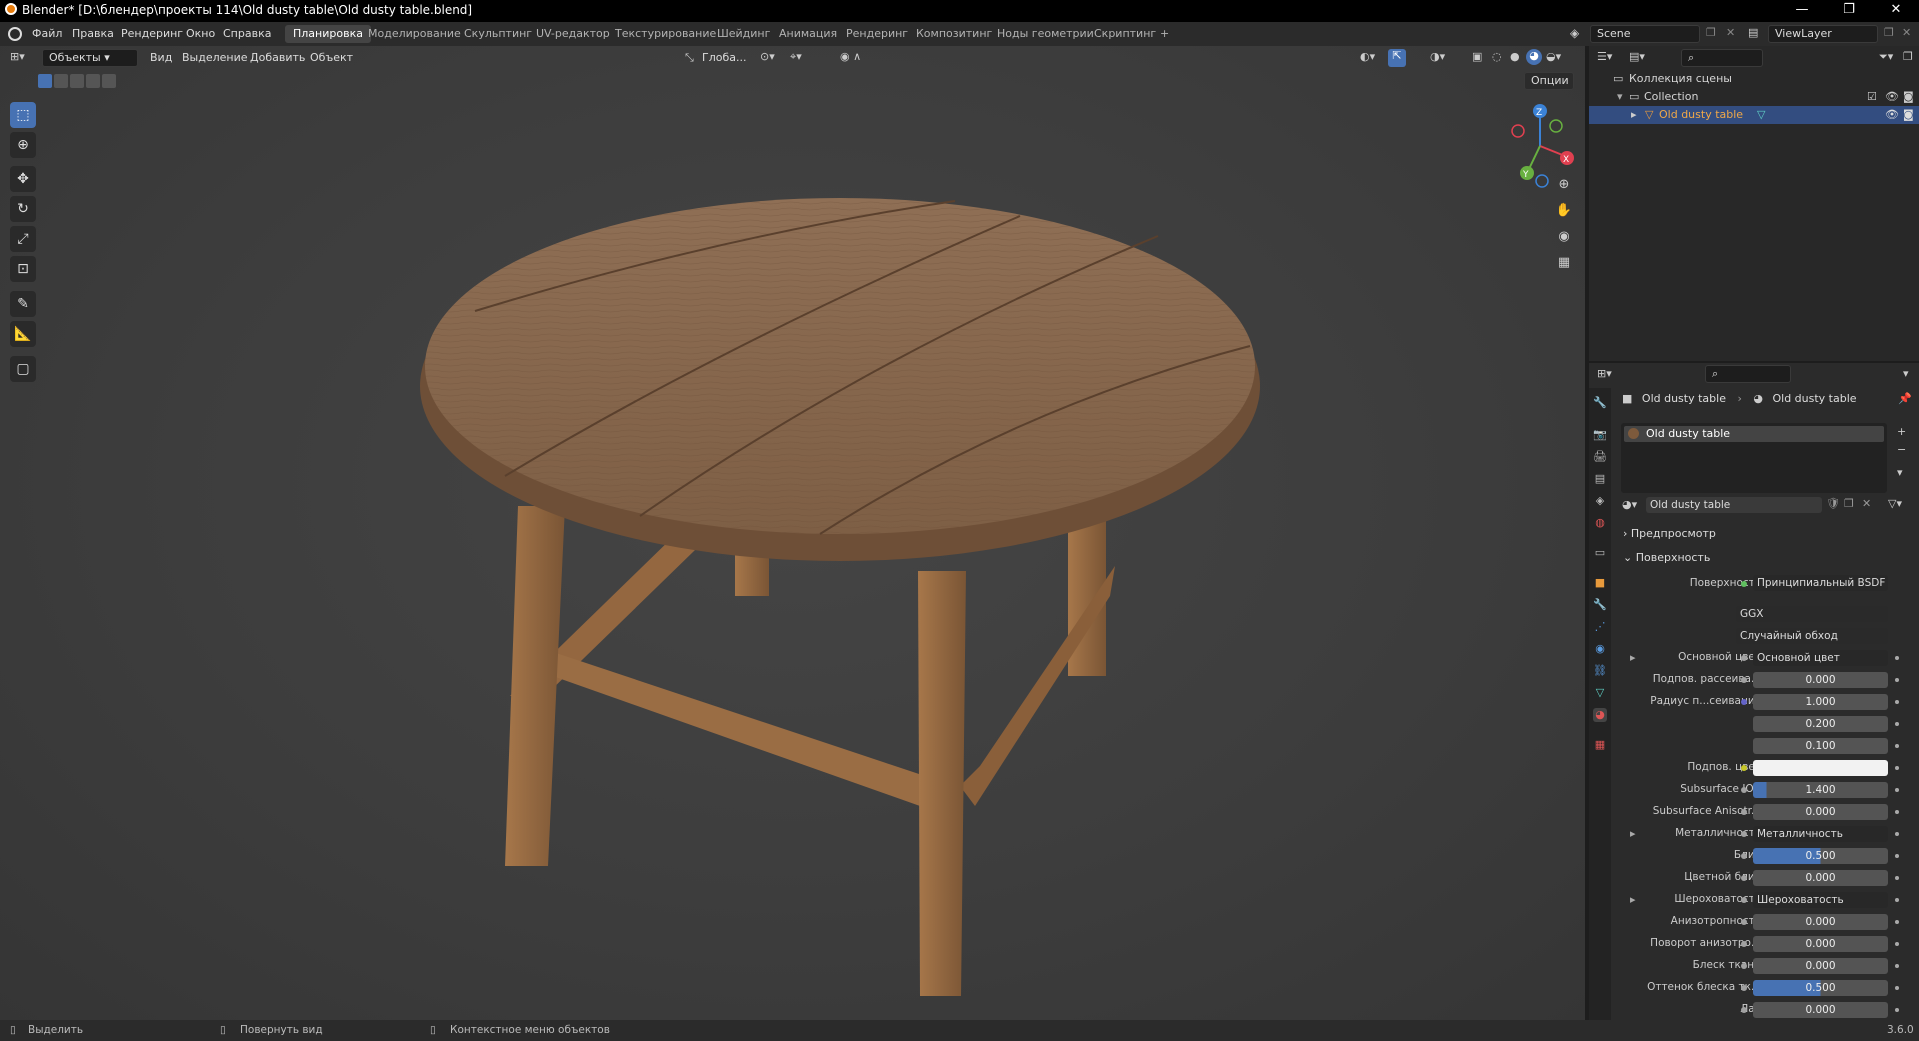  I want to click on menu-view: Вид, so click(161, 57).